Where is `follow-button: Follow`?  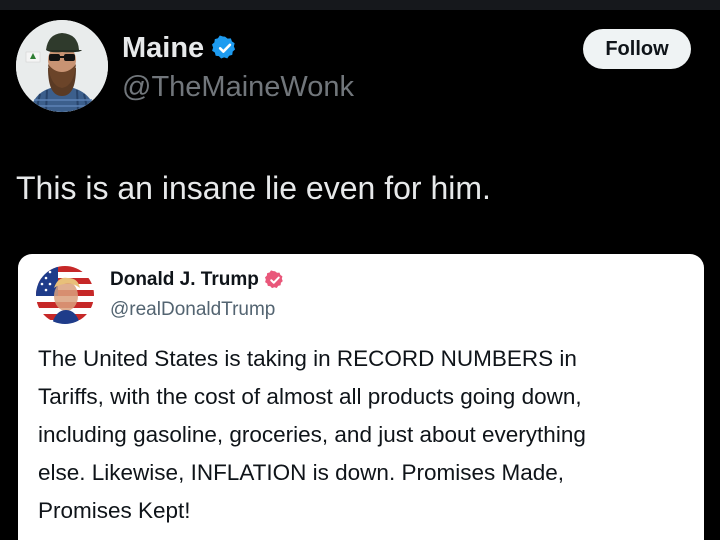 follow-button: Follow is located at coordinates (637, 49).